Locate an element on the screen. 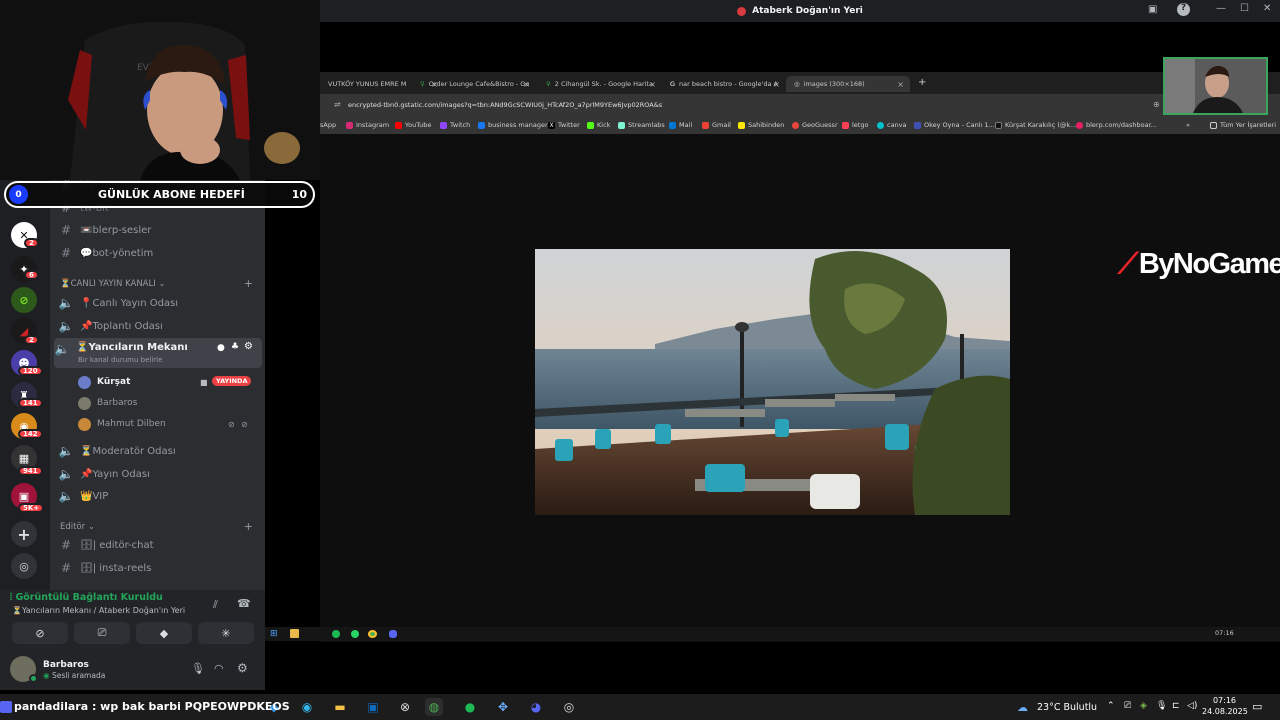  bookmark: YouTube is located at coordinates (413, 125).